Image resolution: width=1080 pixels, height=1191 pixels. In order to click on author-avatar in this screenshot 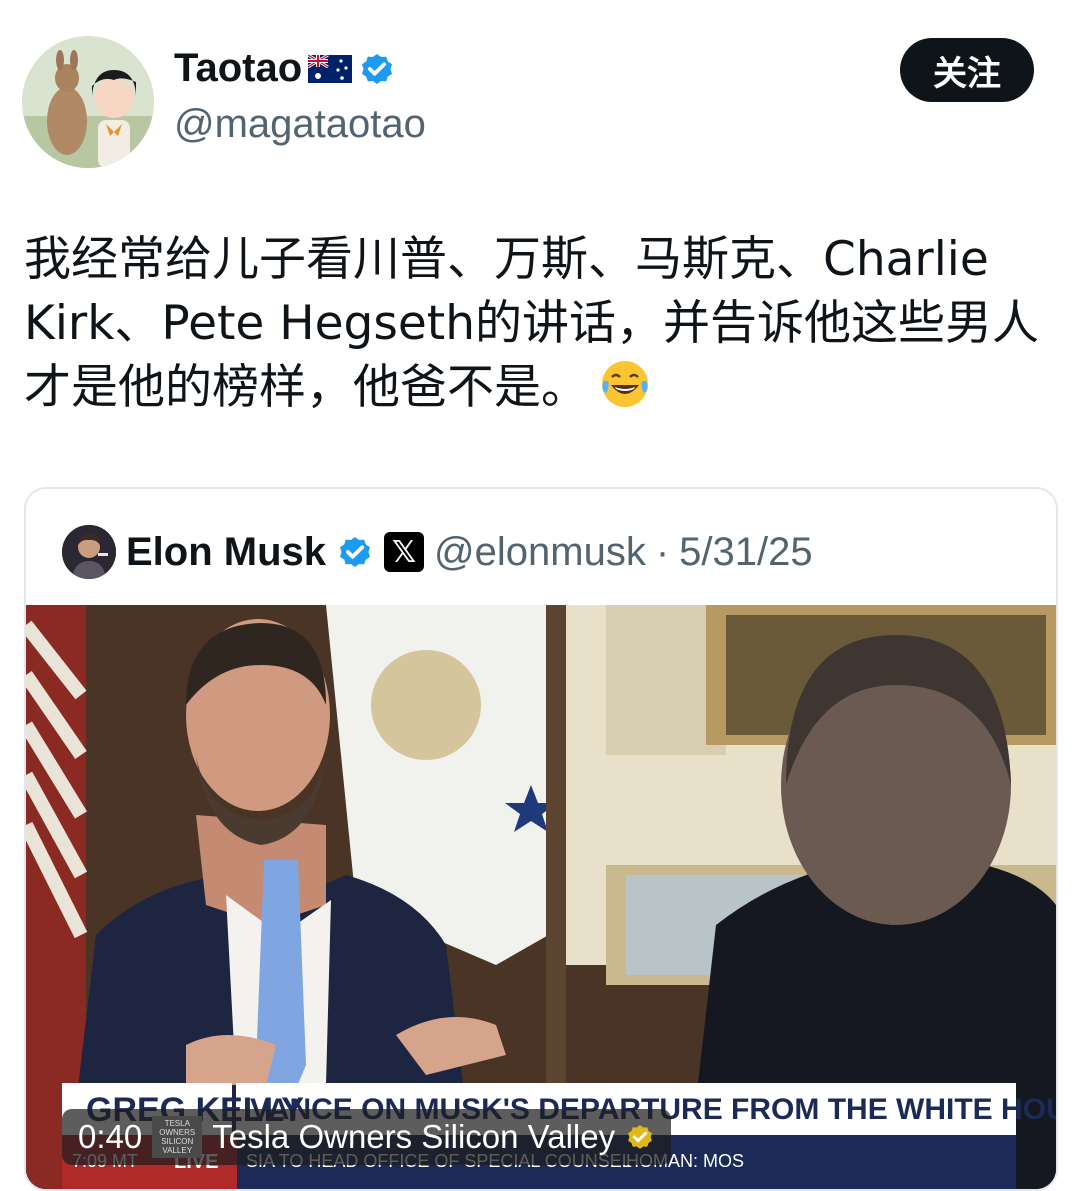, I will do `click(88, 102)`.